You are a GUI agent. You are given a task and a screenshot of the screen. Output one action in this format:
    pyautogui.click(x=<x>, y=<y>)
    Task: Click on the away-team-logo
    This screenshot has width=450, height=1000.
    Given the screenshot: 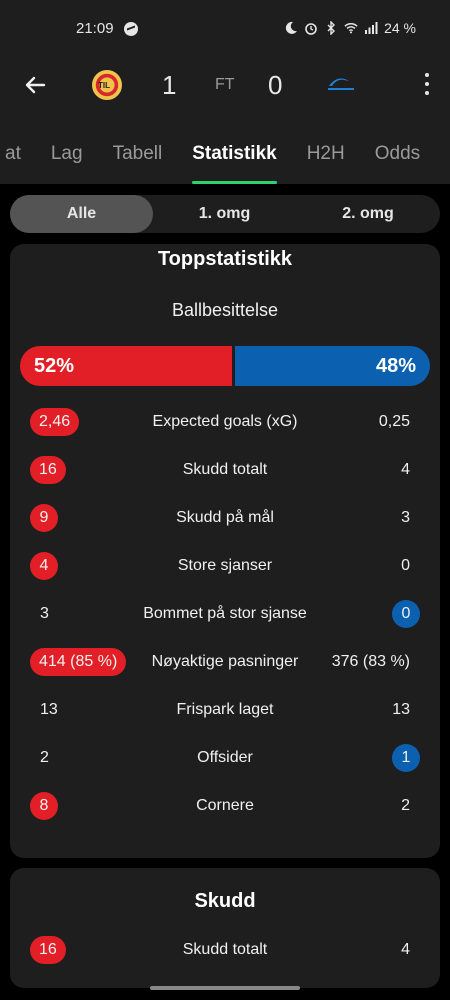 What is the action you would take?
    pyautogui.click(x=341, y=84)
    